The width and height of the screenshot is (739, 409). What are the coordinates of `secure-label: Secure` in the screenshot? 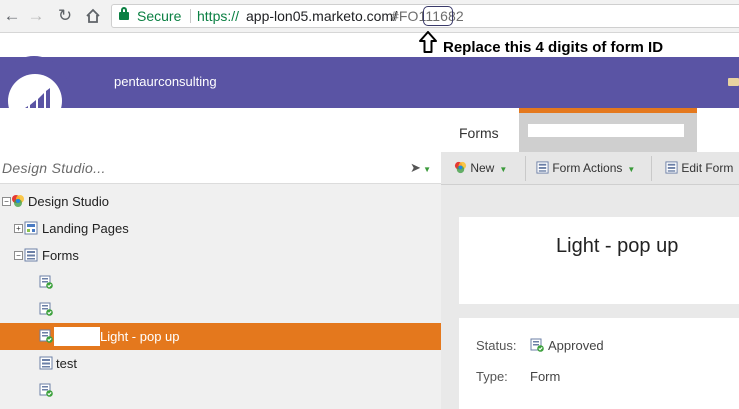 It's located at (159, 16).